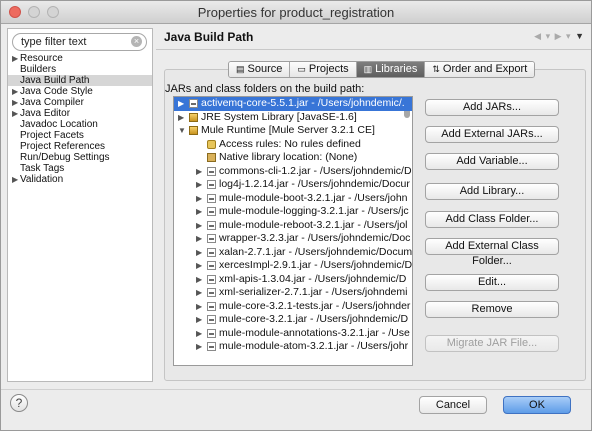 The width and height of the screenshot is (592, 431). I want to click on filter-input: type filter text ×, so click(79, 42).